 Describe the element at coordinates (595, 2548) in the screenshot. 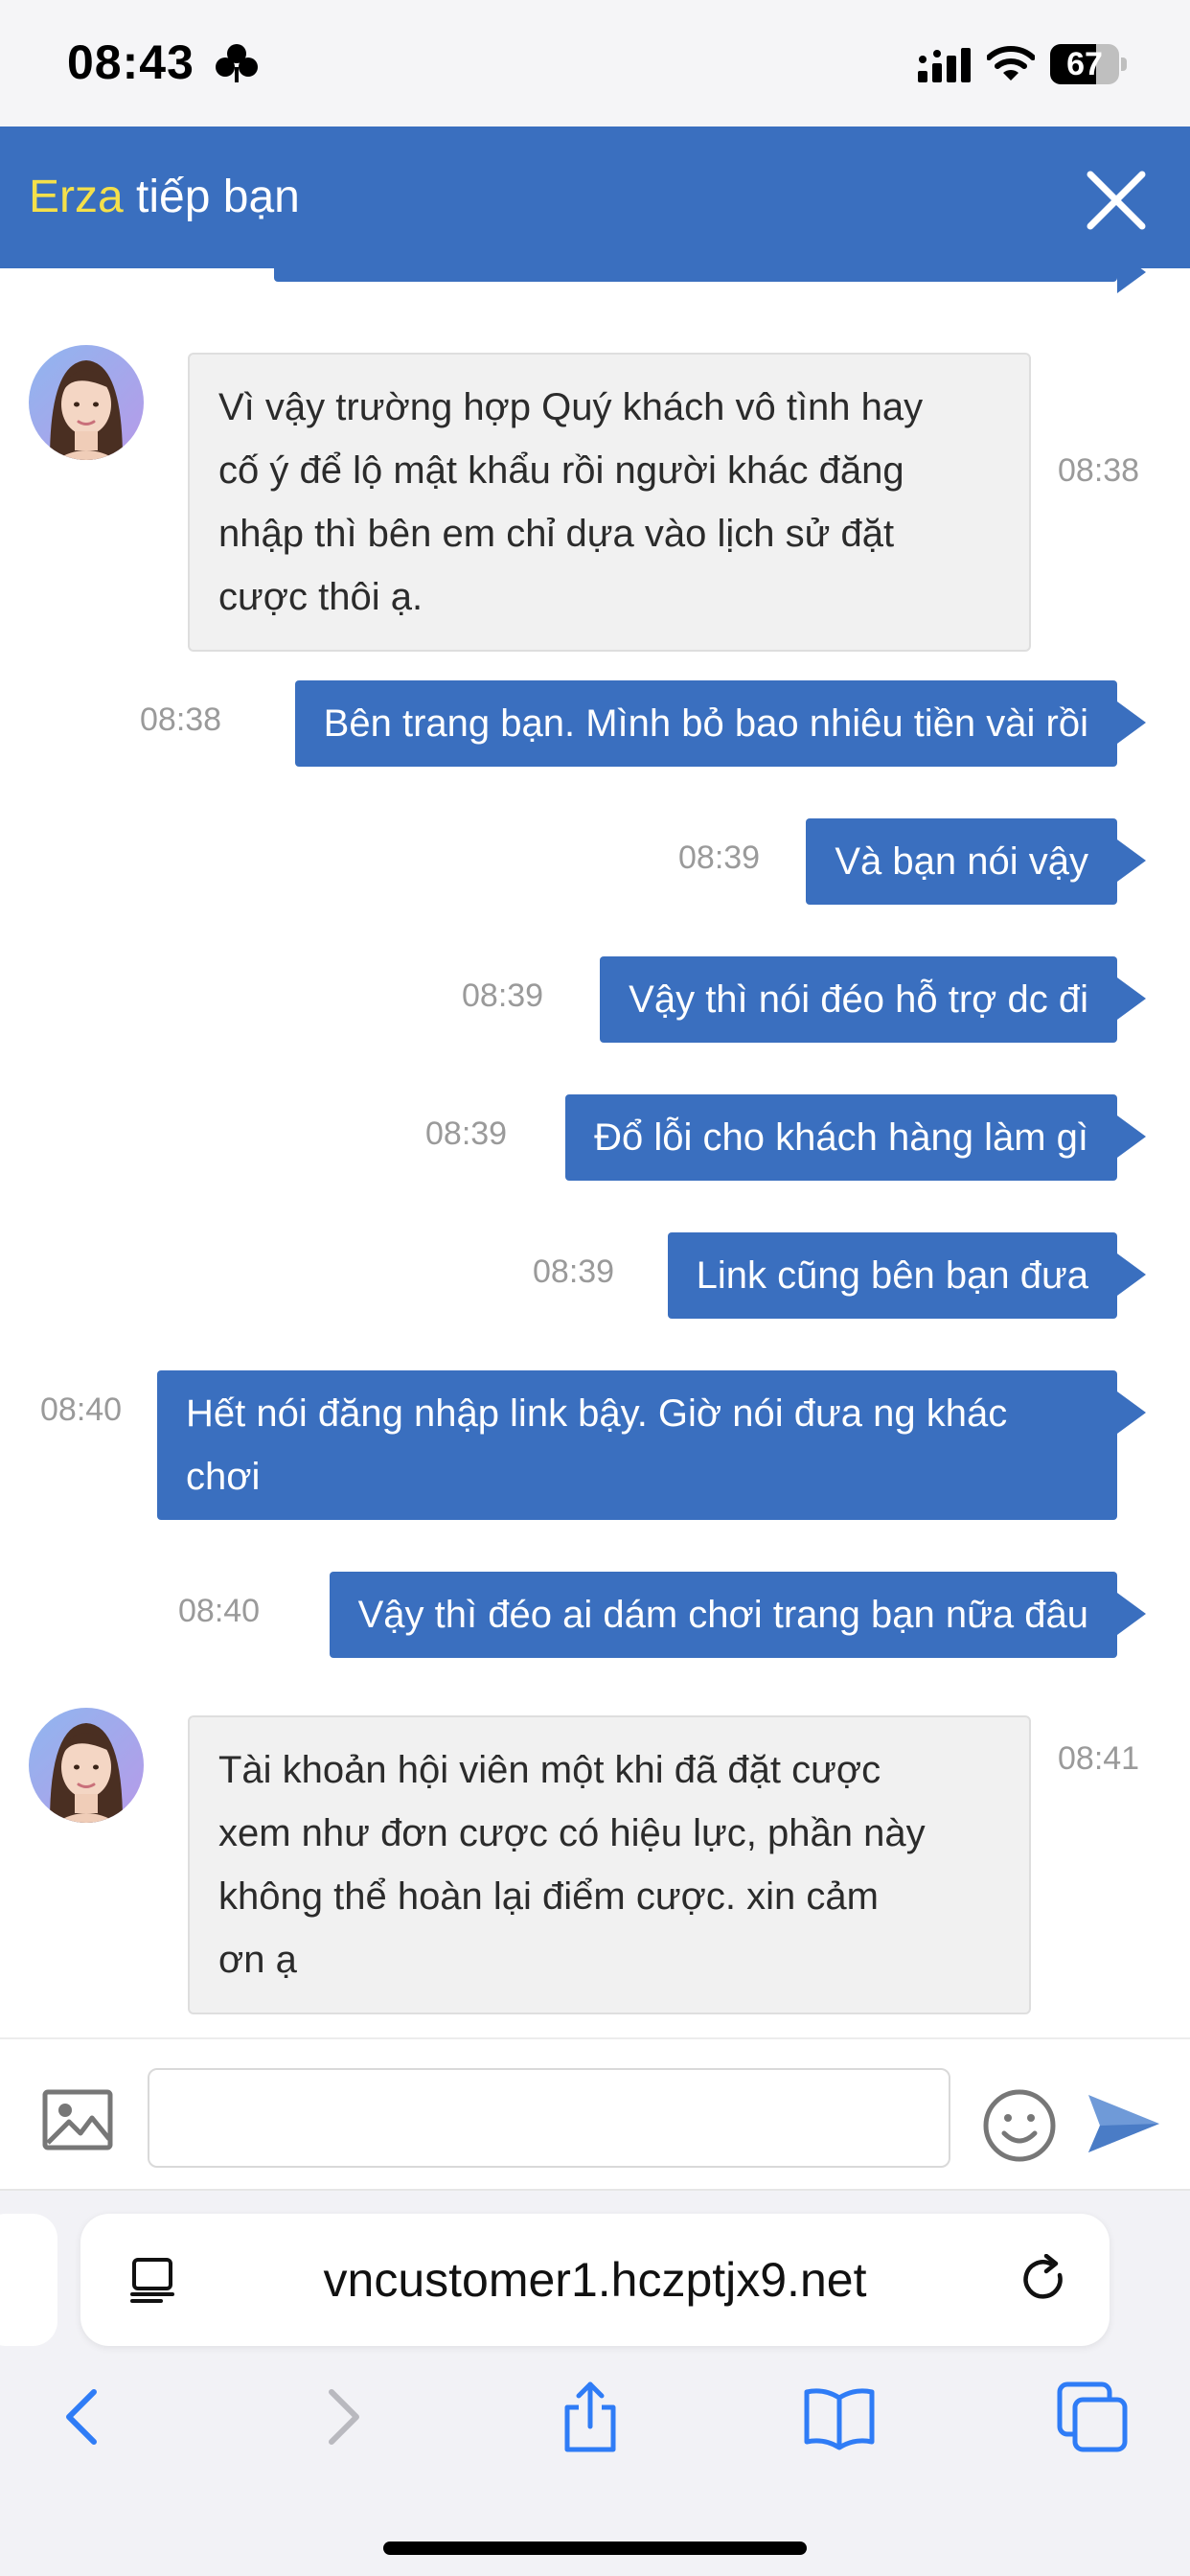

I see `home-indicator` at that location.